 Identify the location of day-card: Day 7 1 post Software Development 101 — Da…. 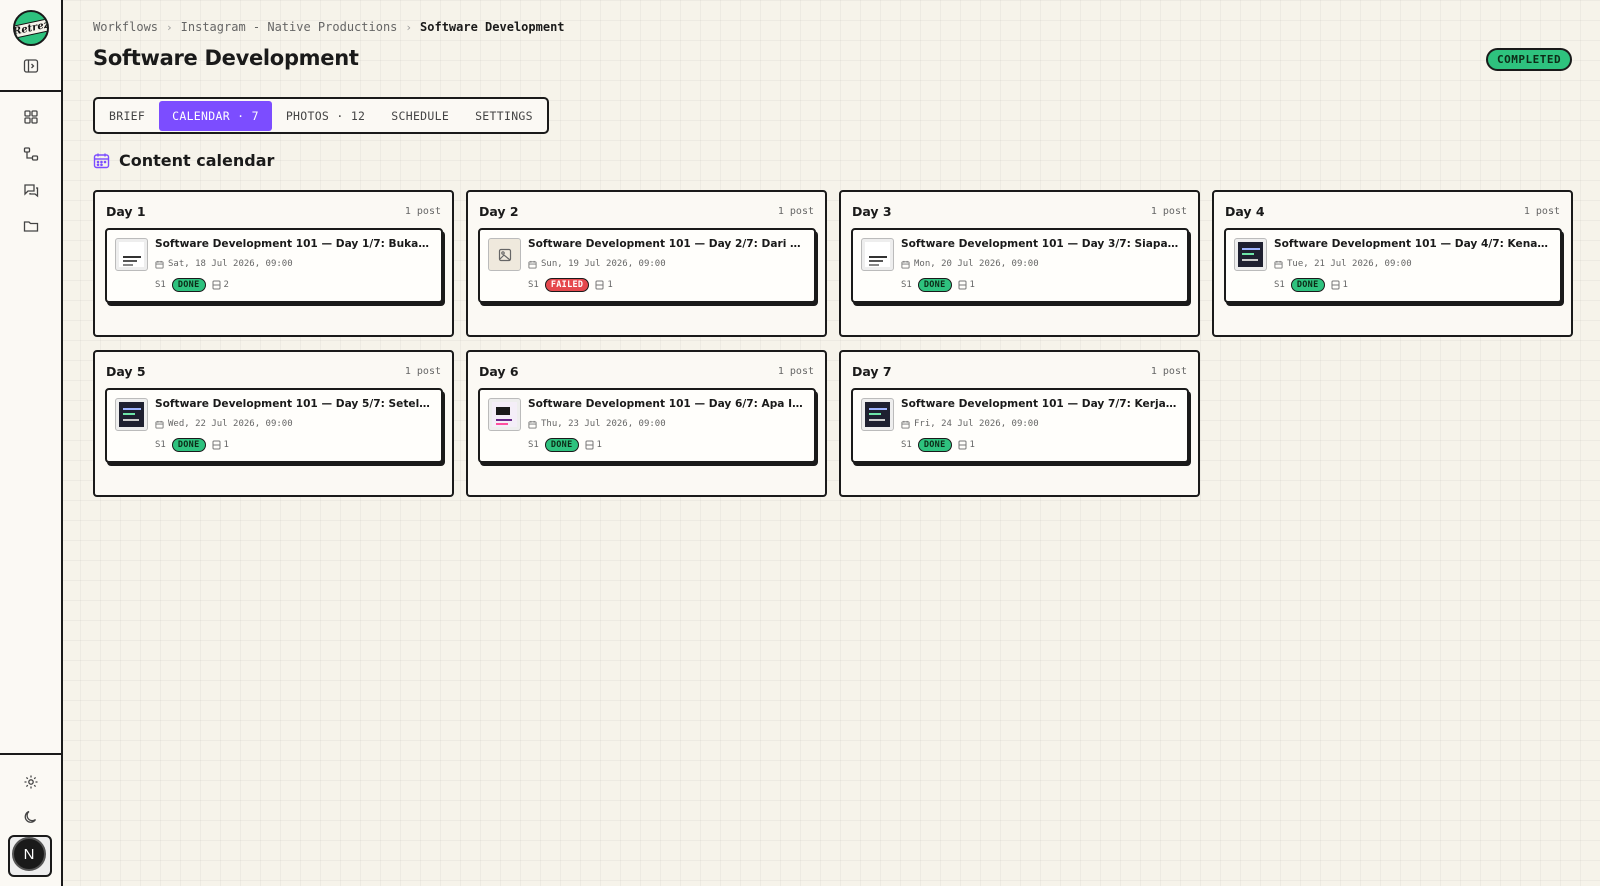
(1019, 423).